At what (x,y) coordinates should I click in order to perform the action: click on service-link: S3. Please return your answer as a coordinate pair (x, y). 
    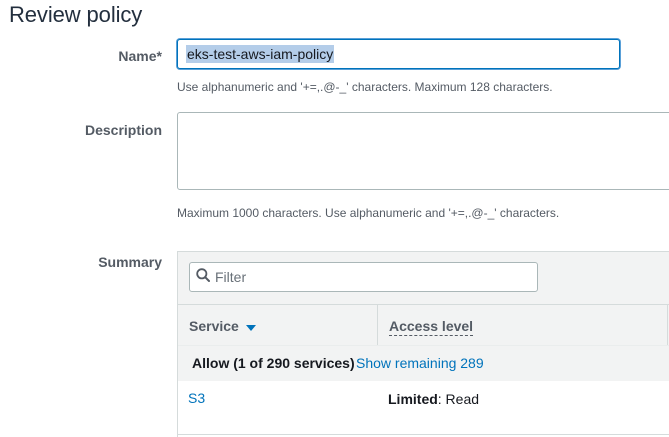
    Looking at the image, I should click on (196, 398).